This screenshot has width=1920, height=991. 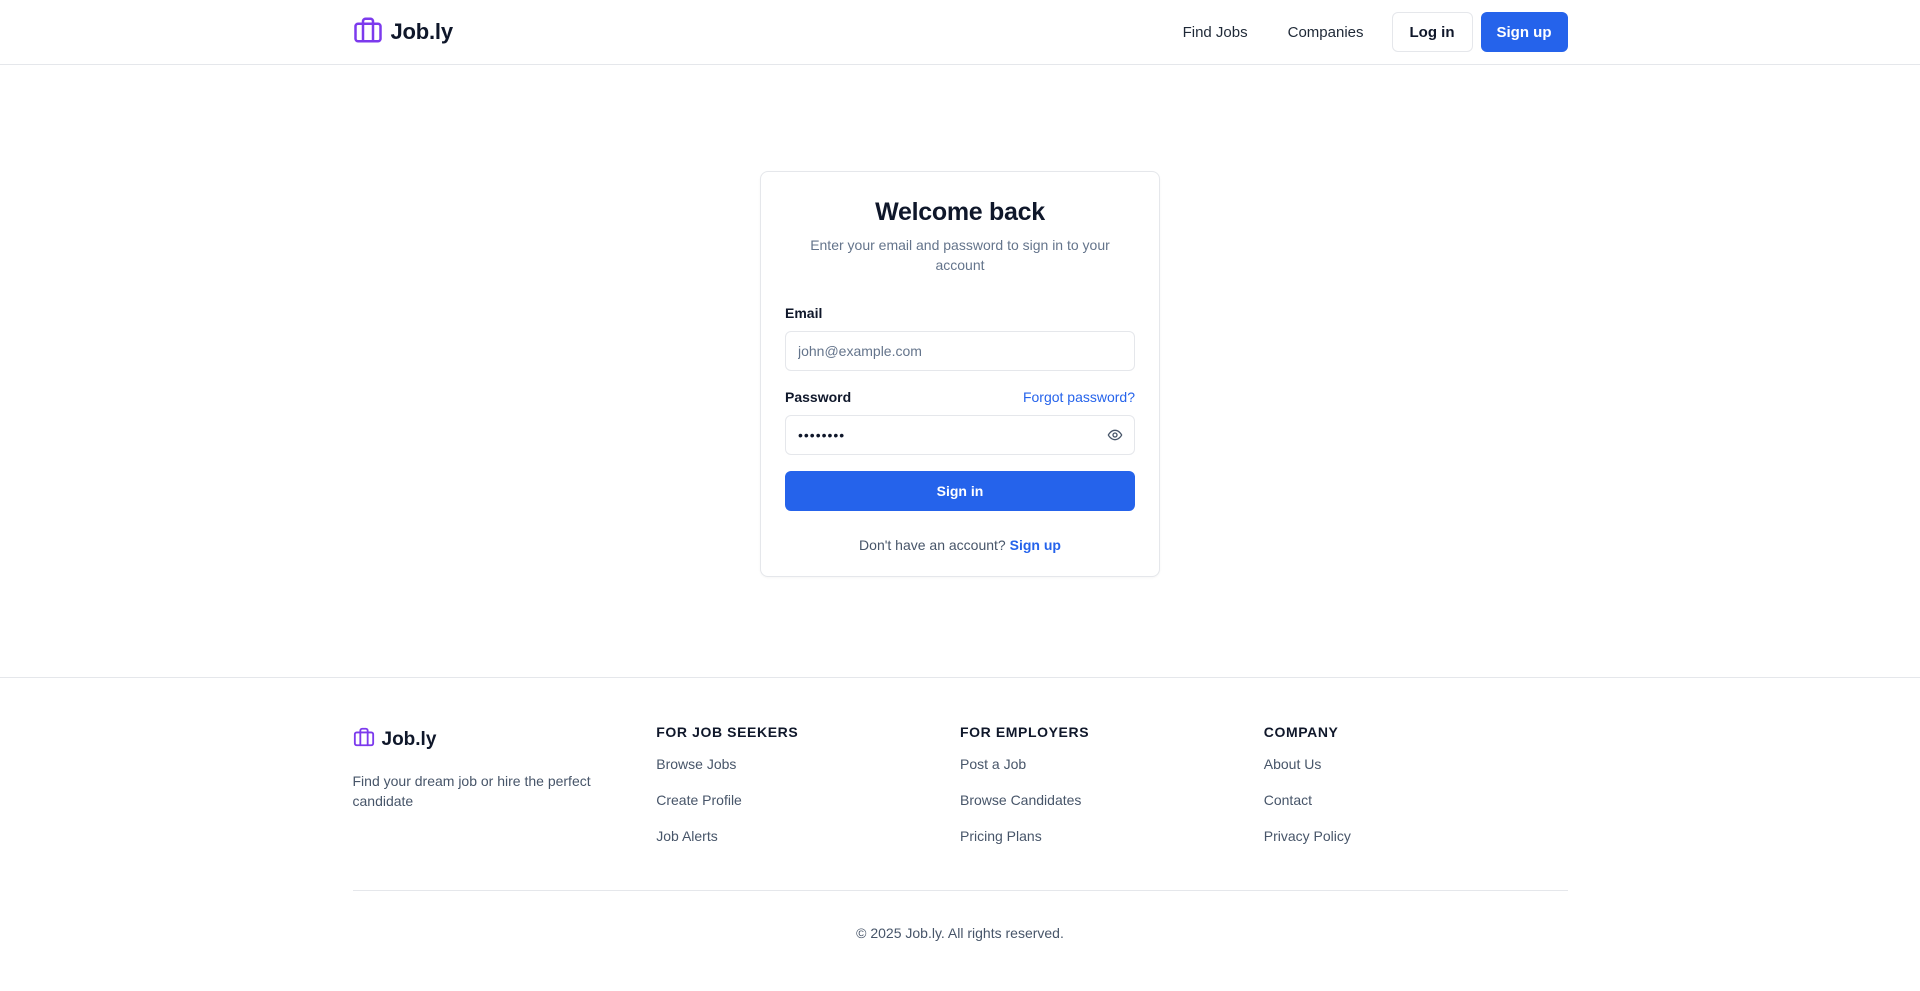 What do you see at coordinates (1326, 32) in the screenshot?
I see `nav-companies: Companies` at bounding box center [1326, 32].